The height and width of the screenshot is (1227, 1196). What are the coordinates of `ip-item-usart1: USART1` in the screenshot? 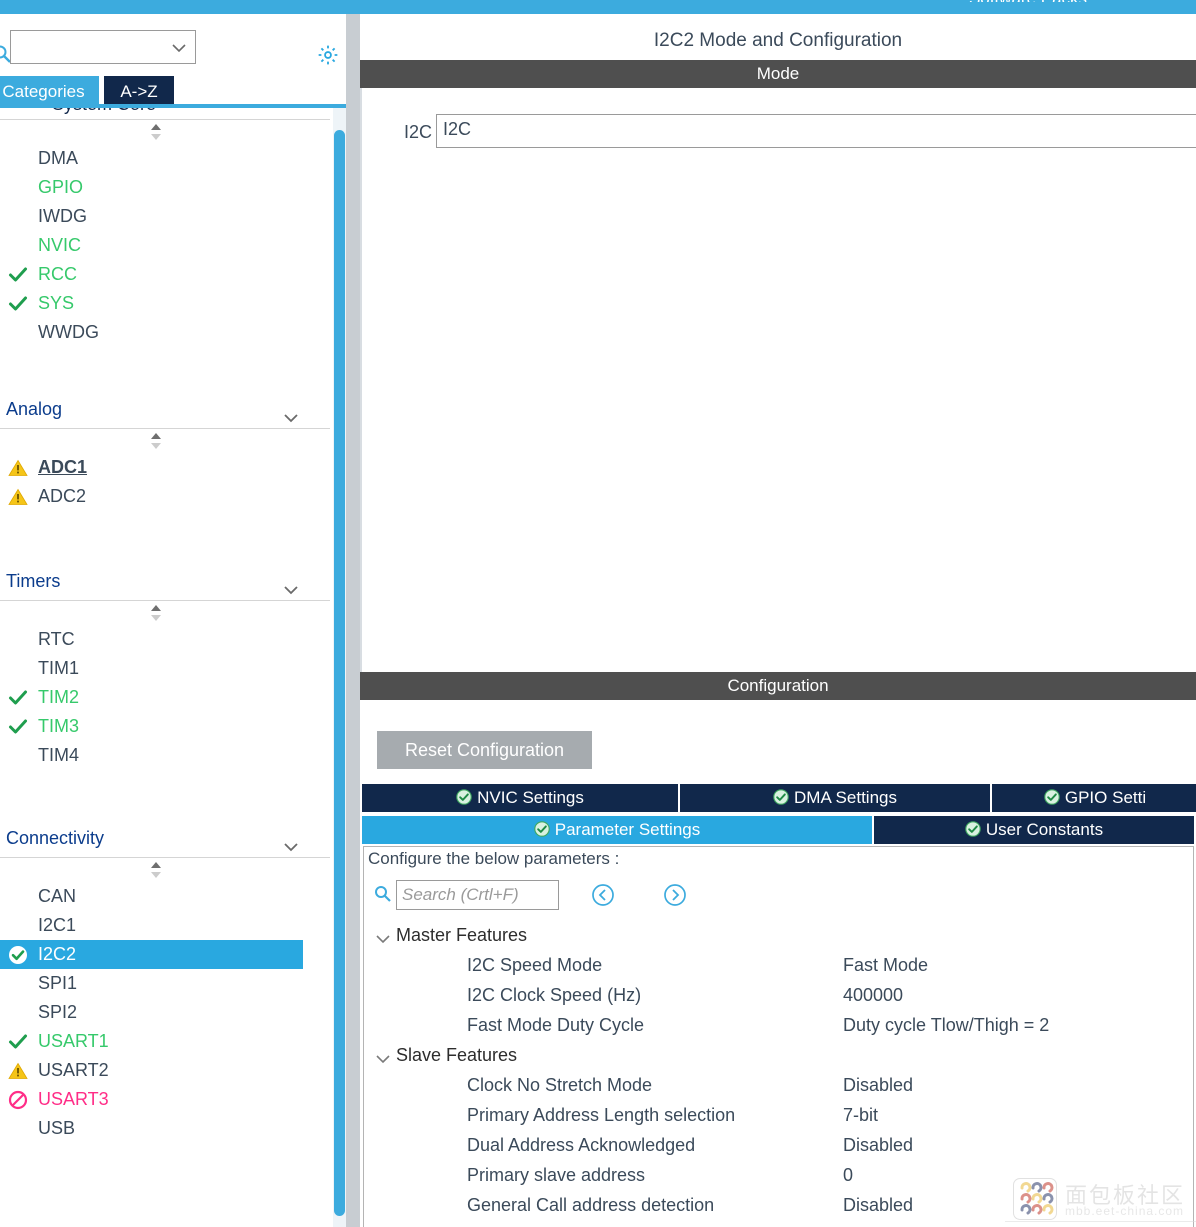 It's located at (165, 1041).